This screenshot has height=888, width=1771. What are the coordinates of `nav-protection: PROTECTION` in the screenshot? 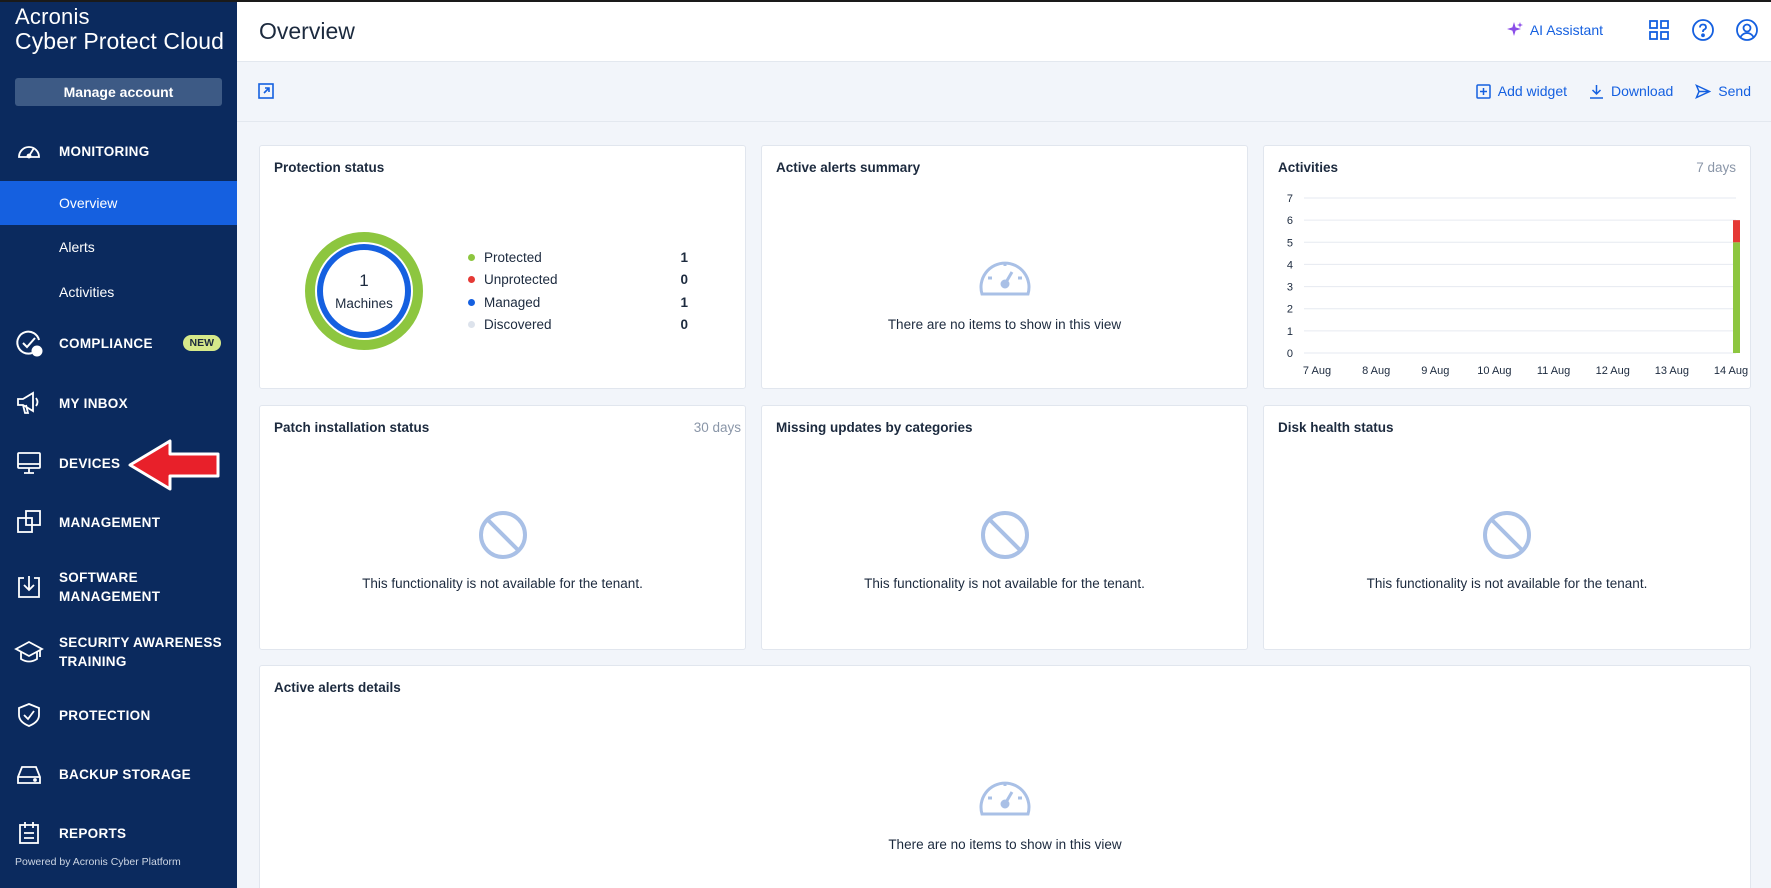 It's located at (118, 715).